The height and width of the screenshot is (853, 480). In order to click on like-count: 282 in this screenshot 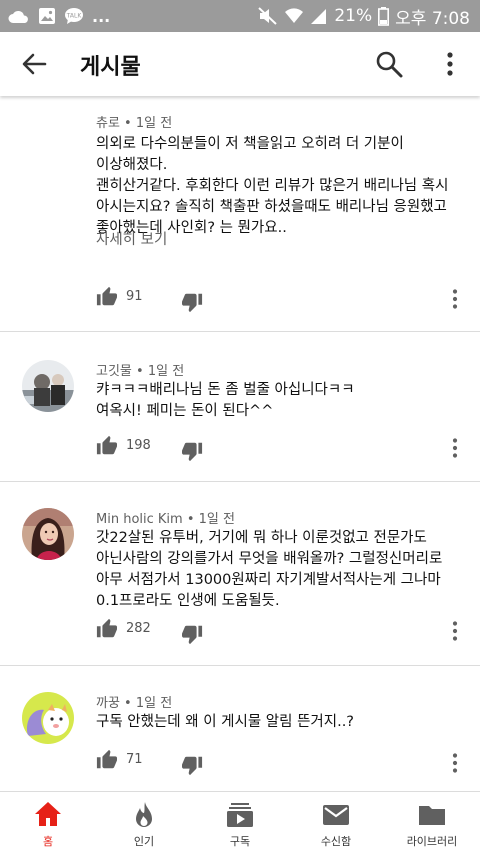, I will do `click(138, 628)`.